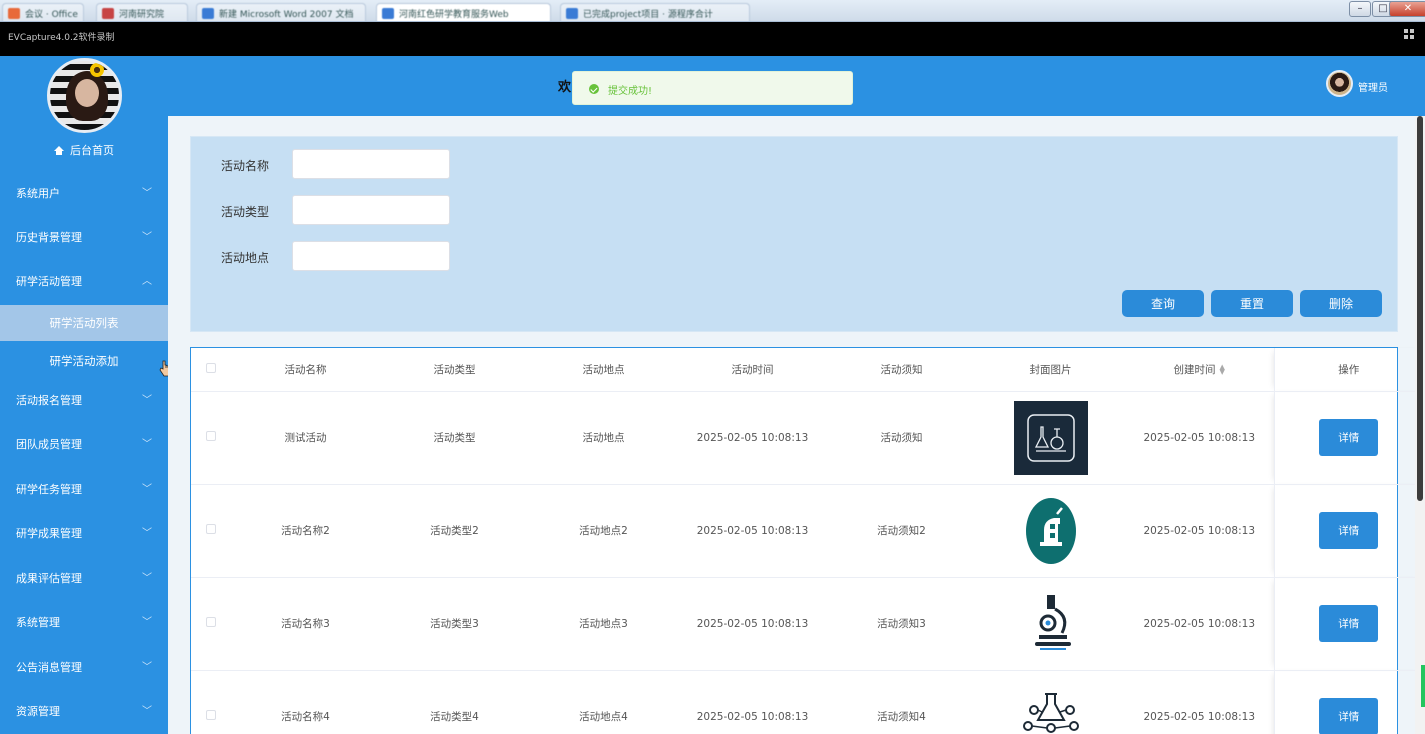 Image resolution: width=1425 pixels, height=734 pixels. Describe the element at coordinates (371, 164) in the screenshot. I see `activity-name-input` at that location.